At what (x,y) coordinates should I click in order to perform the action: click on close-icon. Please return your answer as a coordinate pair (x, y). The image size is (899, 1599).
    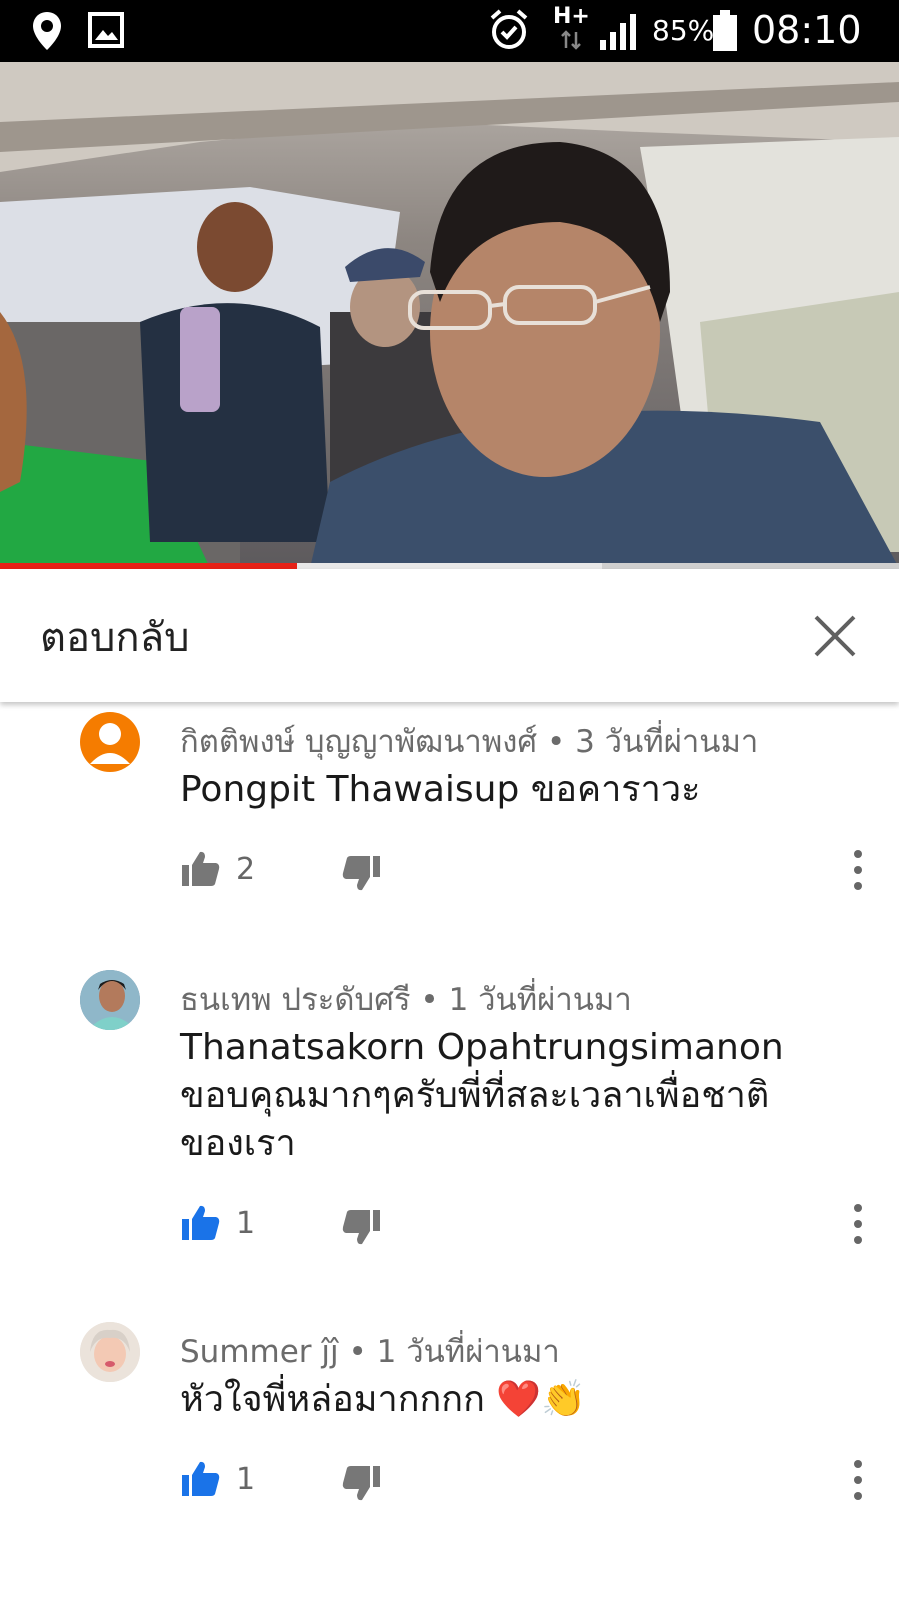
    Looking at the image, I should click on (835, 636).